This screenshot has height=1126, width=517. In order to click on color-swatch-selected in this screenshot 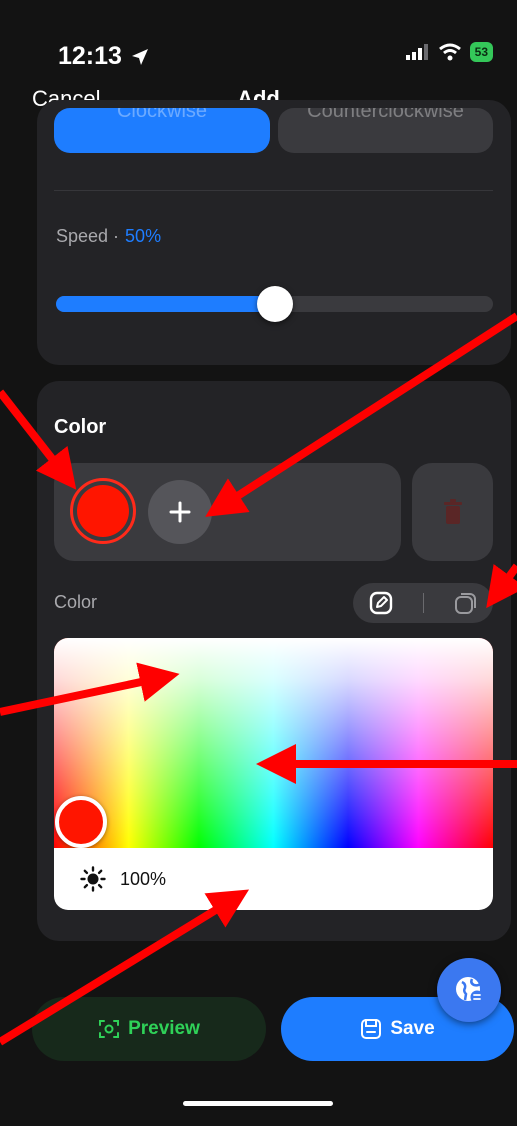, I will do `click(103, 511)`.